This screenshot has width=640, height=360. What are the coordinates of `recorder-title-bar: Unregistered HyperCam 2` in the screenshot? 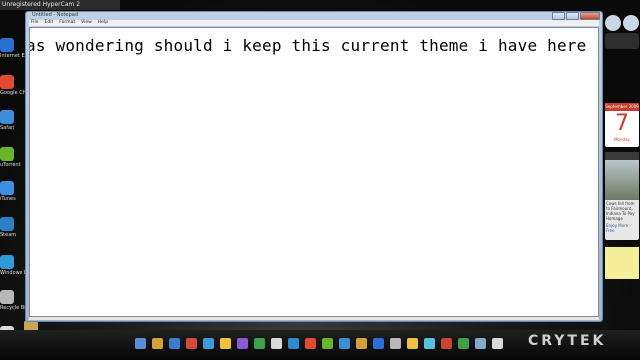 It's located at (60, 5).